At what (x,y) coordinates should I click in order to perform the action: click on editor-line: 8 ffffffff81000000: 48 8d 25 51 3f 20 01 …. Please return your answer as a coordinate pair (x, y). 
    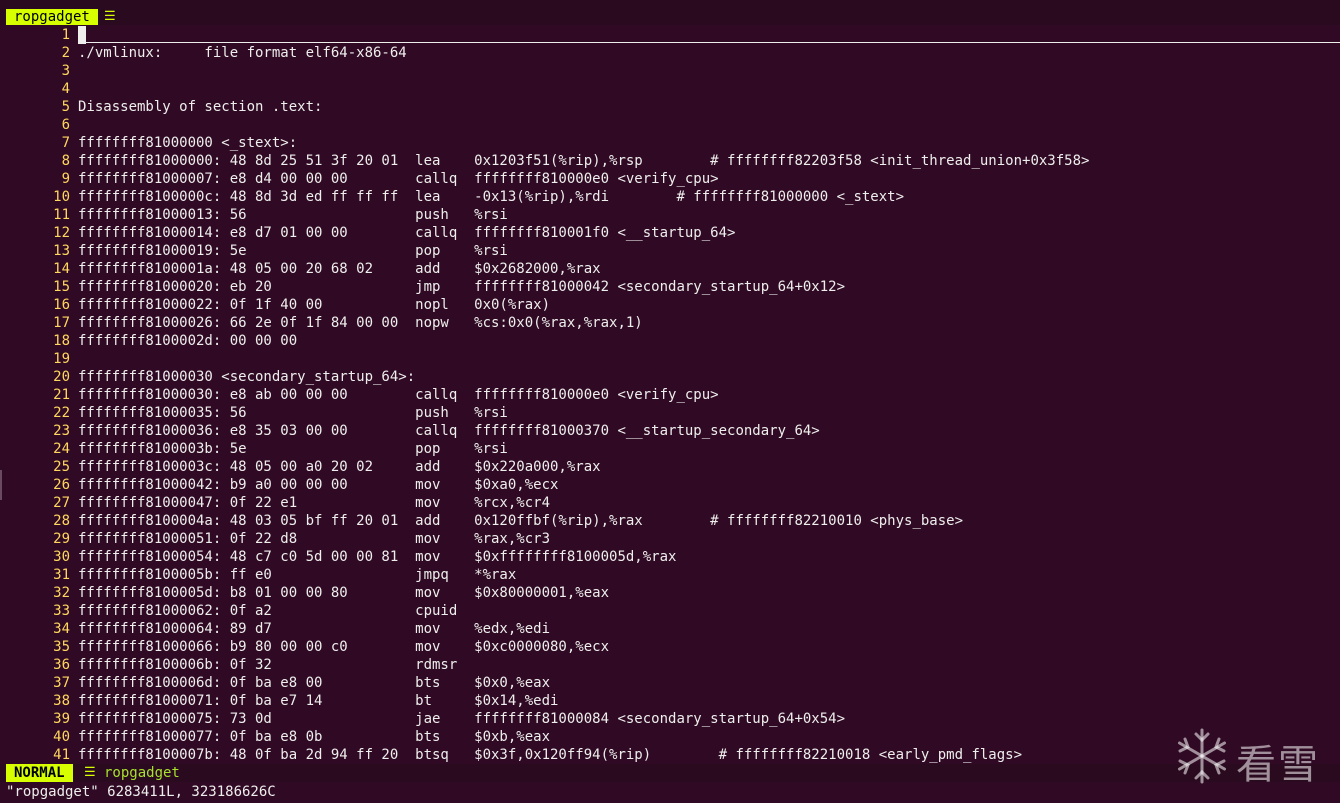
    Looking at the image, I should click on (670, 161).